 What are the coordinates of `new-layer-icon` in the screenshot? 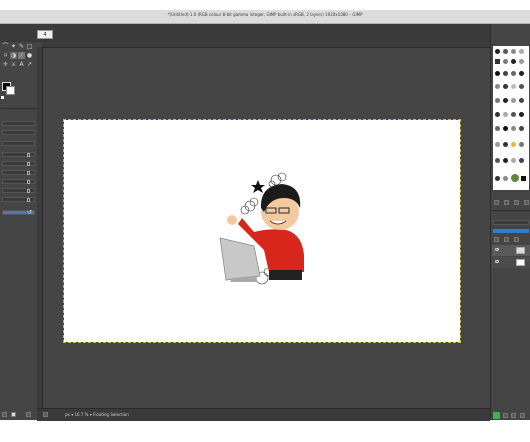 It's located at (496, 415).